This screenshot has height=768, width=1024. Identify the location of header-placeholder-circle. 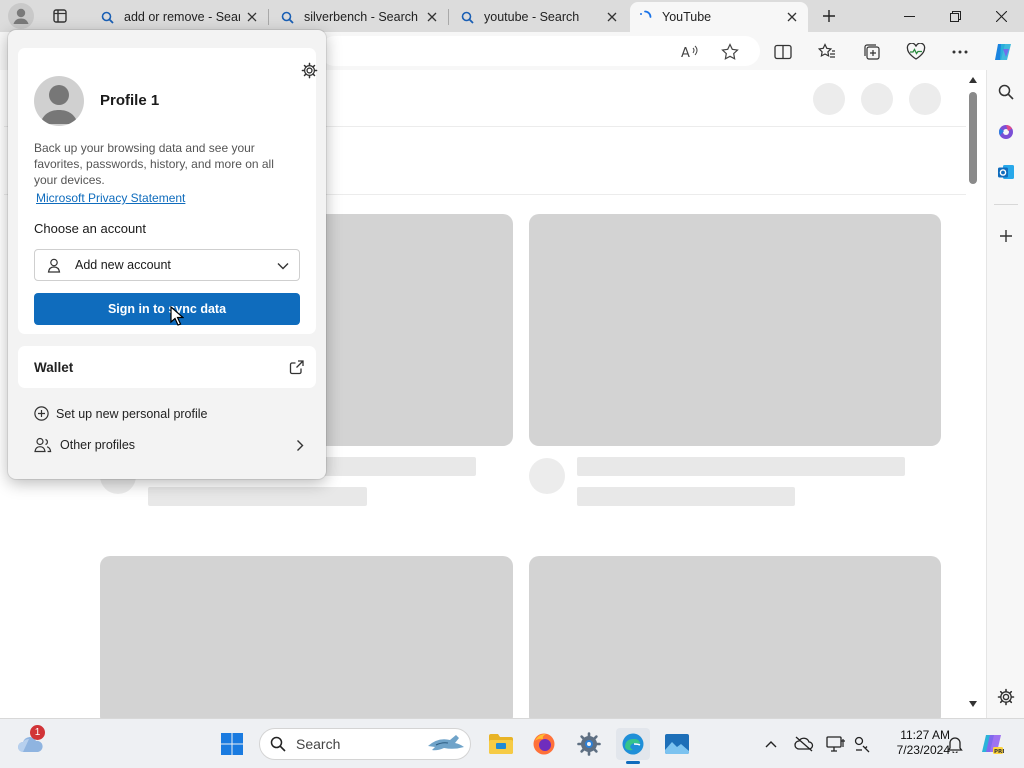
(829, 99).